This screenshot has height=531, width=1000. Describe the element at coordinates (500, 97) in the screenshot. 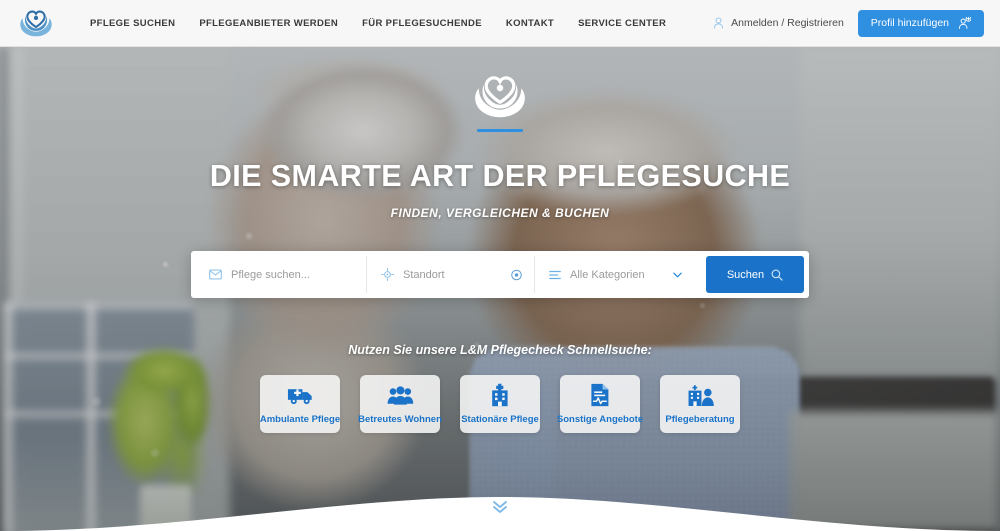

I see `heart-in-hands-logo-white-icon` at that location.